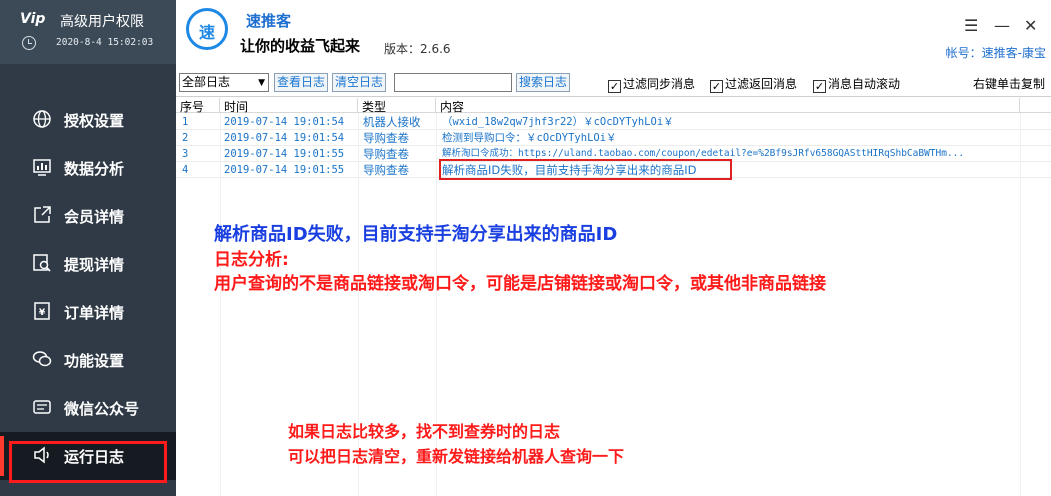 The image size is (1051, 496). Describe the element at coordinates (33, 19) in the screenshot. I see `vip-logo: Vip` at that location.